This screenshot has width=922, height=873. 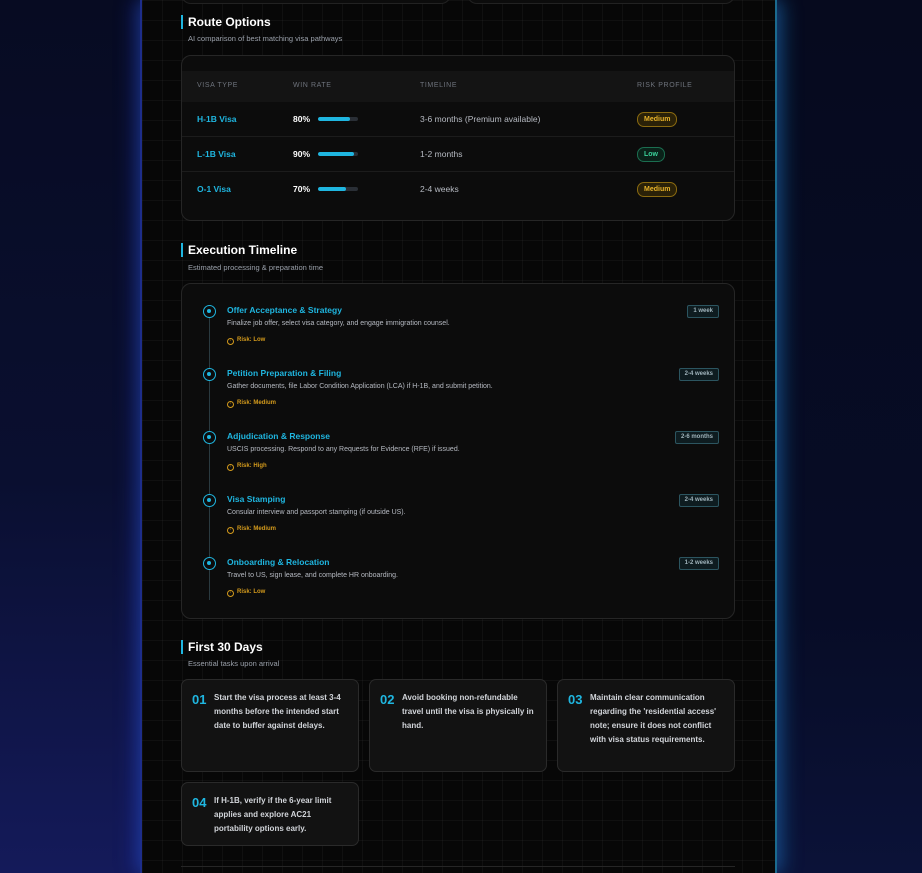 I want to click on win-rate: 90%, so click(x=302, y=154).